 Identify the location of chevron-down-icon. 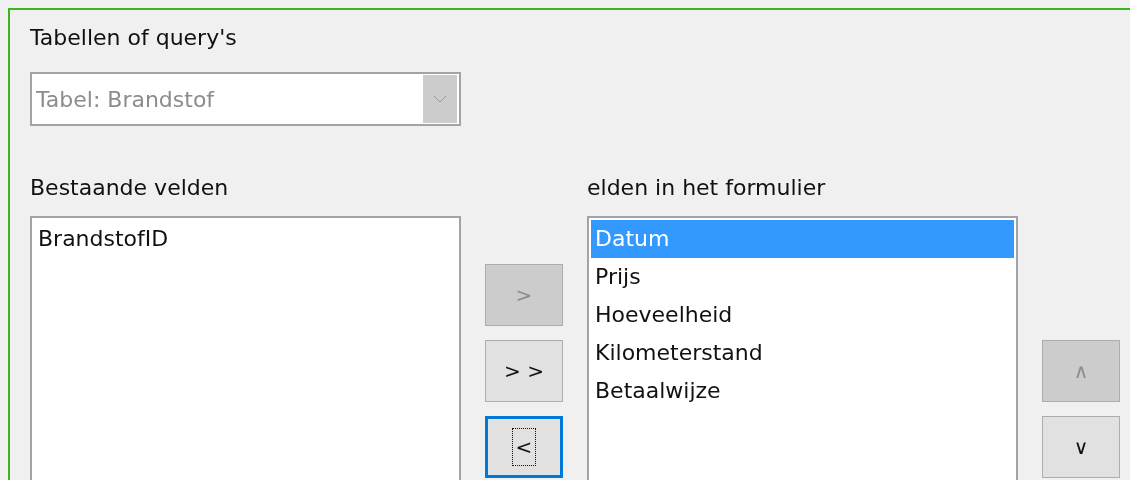
(440, 99).